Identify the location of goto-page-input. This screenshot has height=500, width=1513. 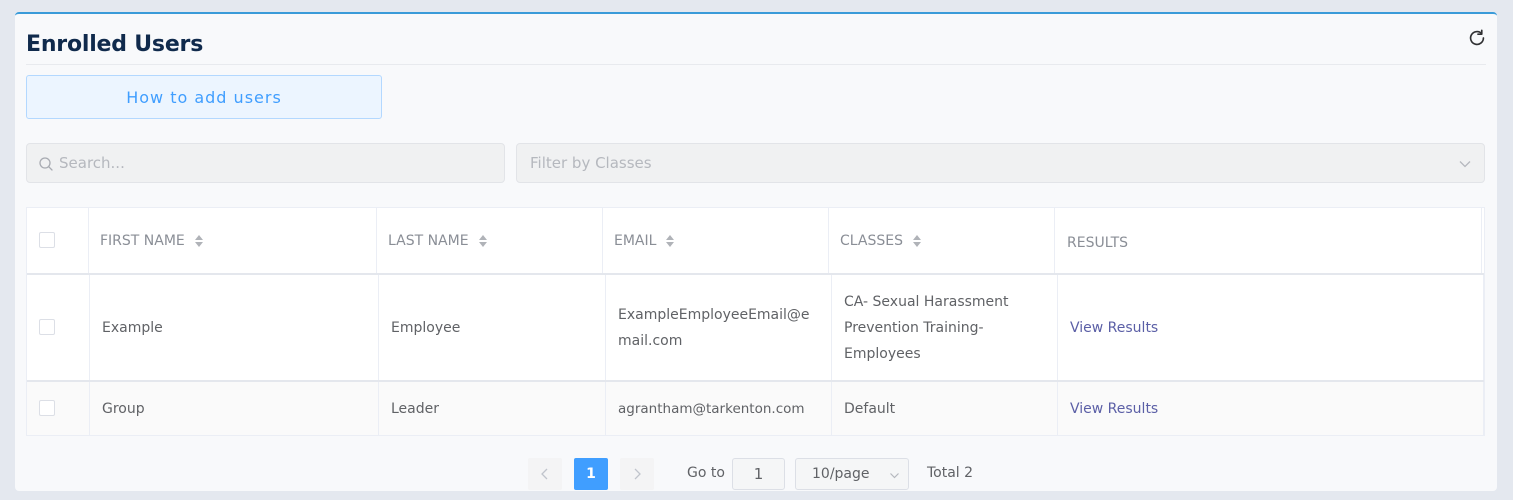
(758, 474).